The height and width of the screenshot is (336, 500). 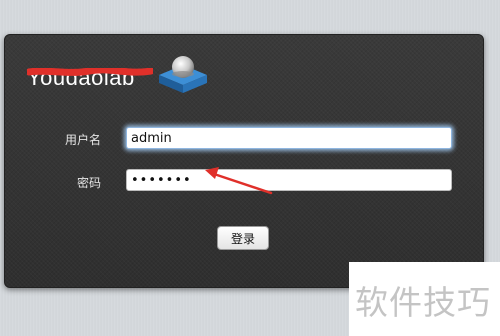 I want to click on login-button: 登录, so click(x=243, y=238).